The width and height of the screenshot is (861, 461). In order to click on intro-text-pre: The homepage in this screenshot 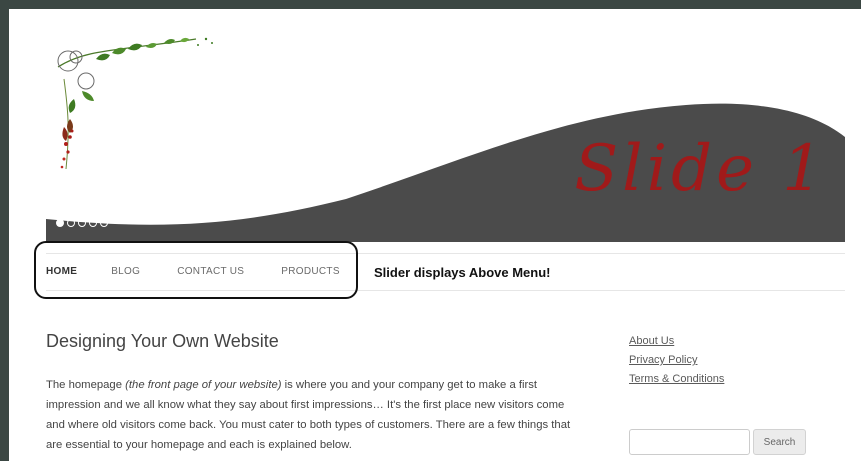, I will do `click(86, 385)`.